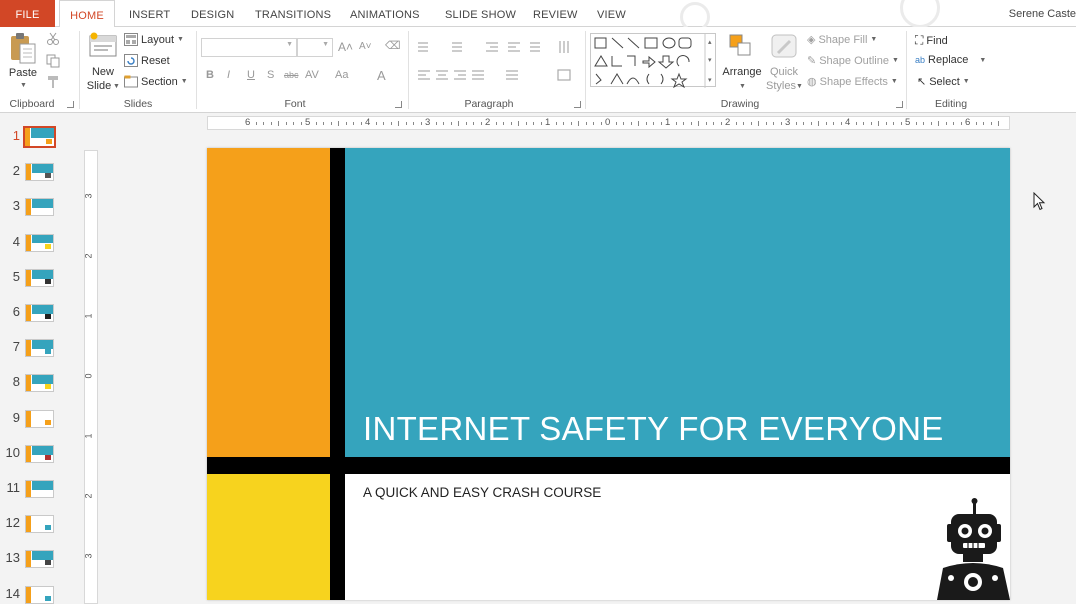 This screenshot has height=604, width=1076. I want to click on text-shadow-icon: S, so click(270, 75).